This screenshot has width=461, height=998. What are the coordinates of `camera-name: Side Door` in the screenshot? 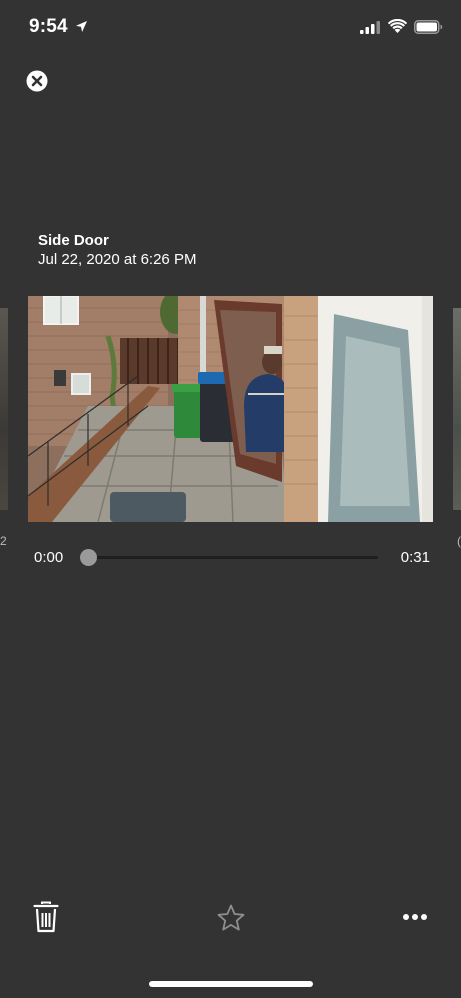 It's located at (73, 240).